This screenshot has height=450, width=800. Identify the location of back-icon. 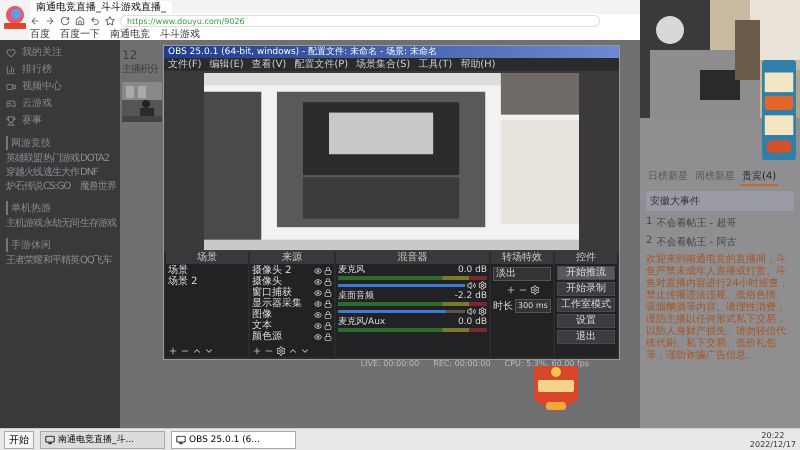
(35, 21).